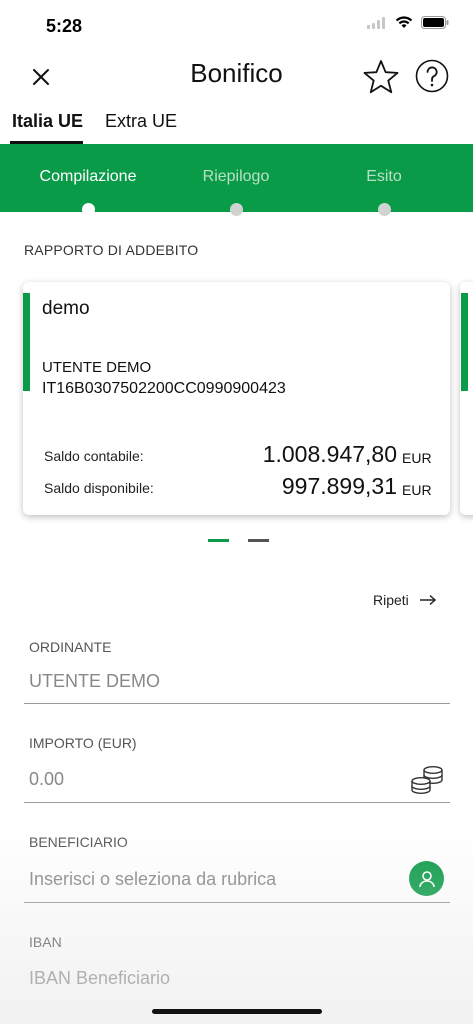 This screenshot has height=1024, width=473. I want to click on repeat-button: Ripeti, so click(405, 600).